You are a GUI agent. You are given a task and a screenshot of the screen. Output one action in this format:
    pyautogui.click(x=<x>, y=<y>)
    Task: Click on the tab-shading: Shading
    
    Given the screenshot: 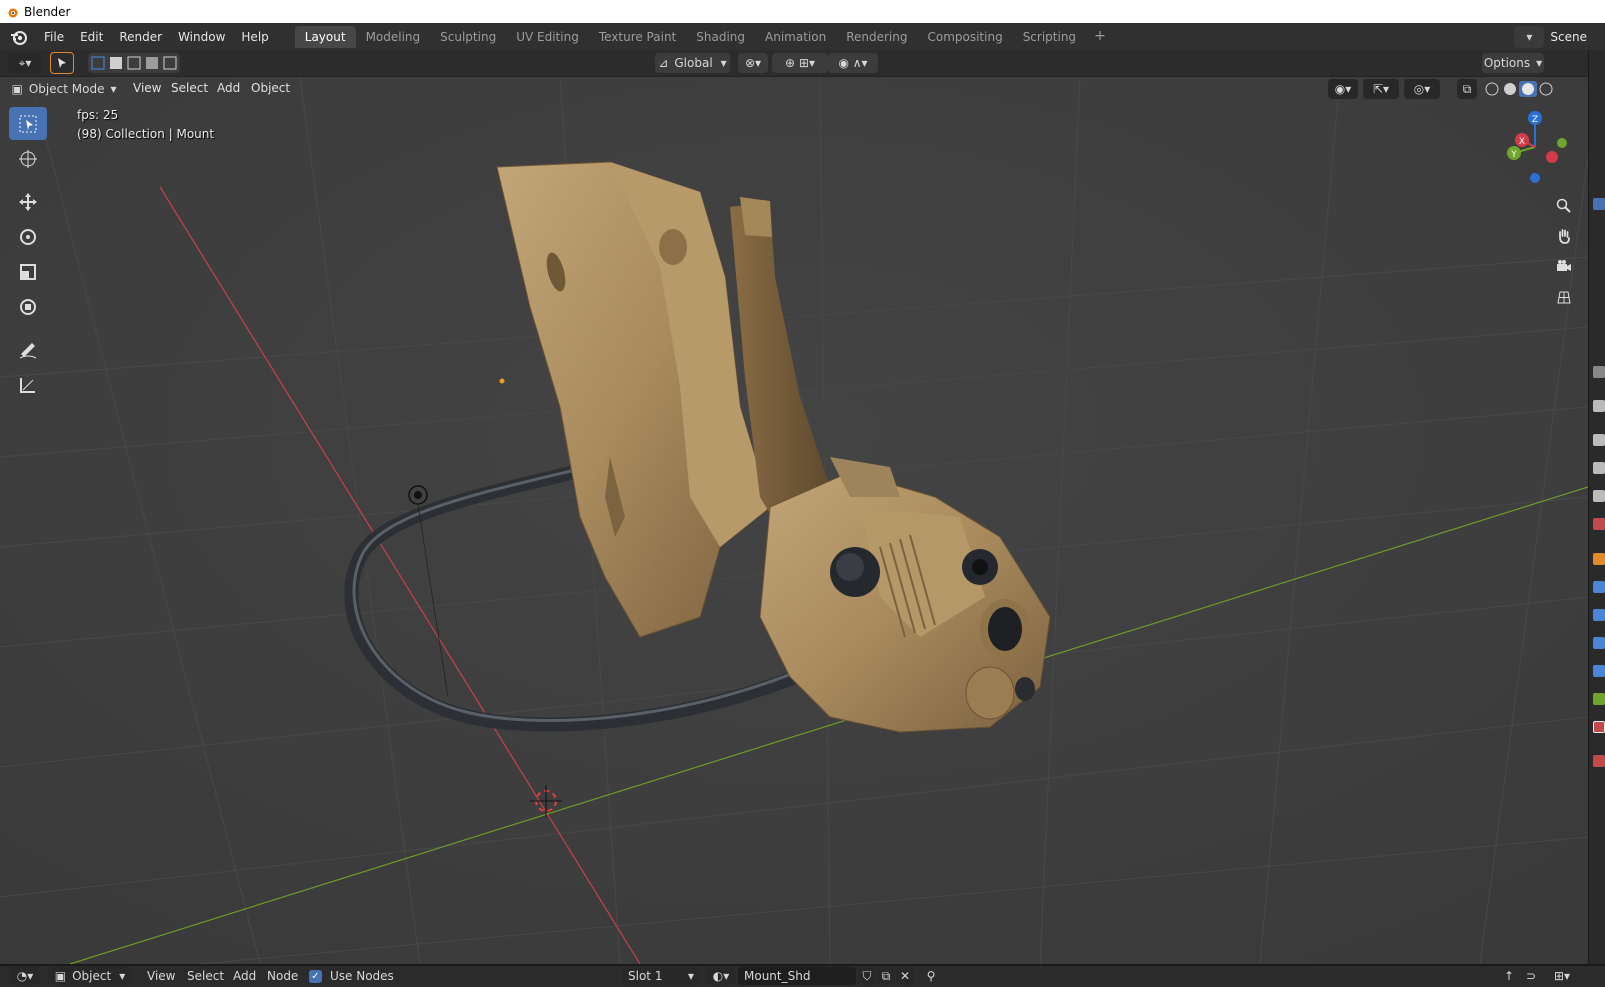 What is the action you would take?
    pyautogui.click(x=720, y=37)
    